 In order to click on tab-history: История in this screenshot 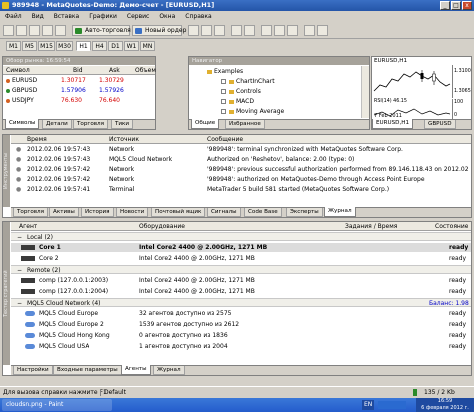, I will do `click(97, 212)`.